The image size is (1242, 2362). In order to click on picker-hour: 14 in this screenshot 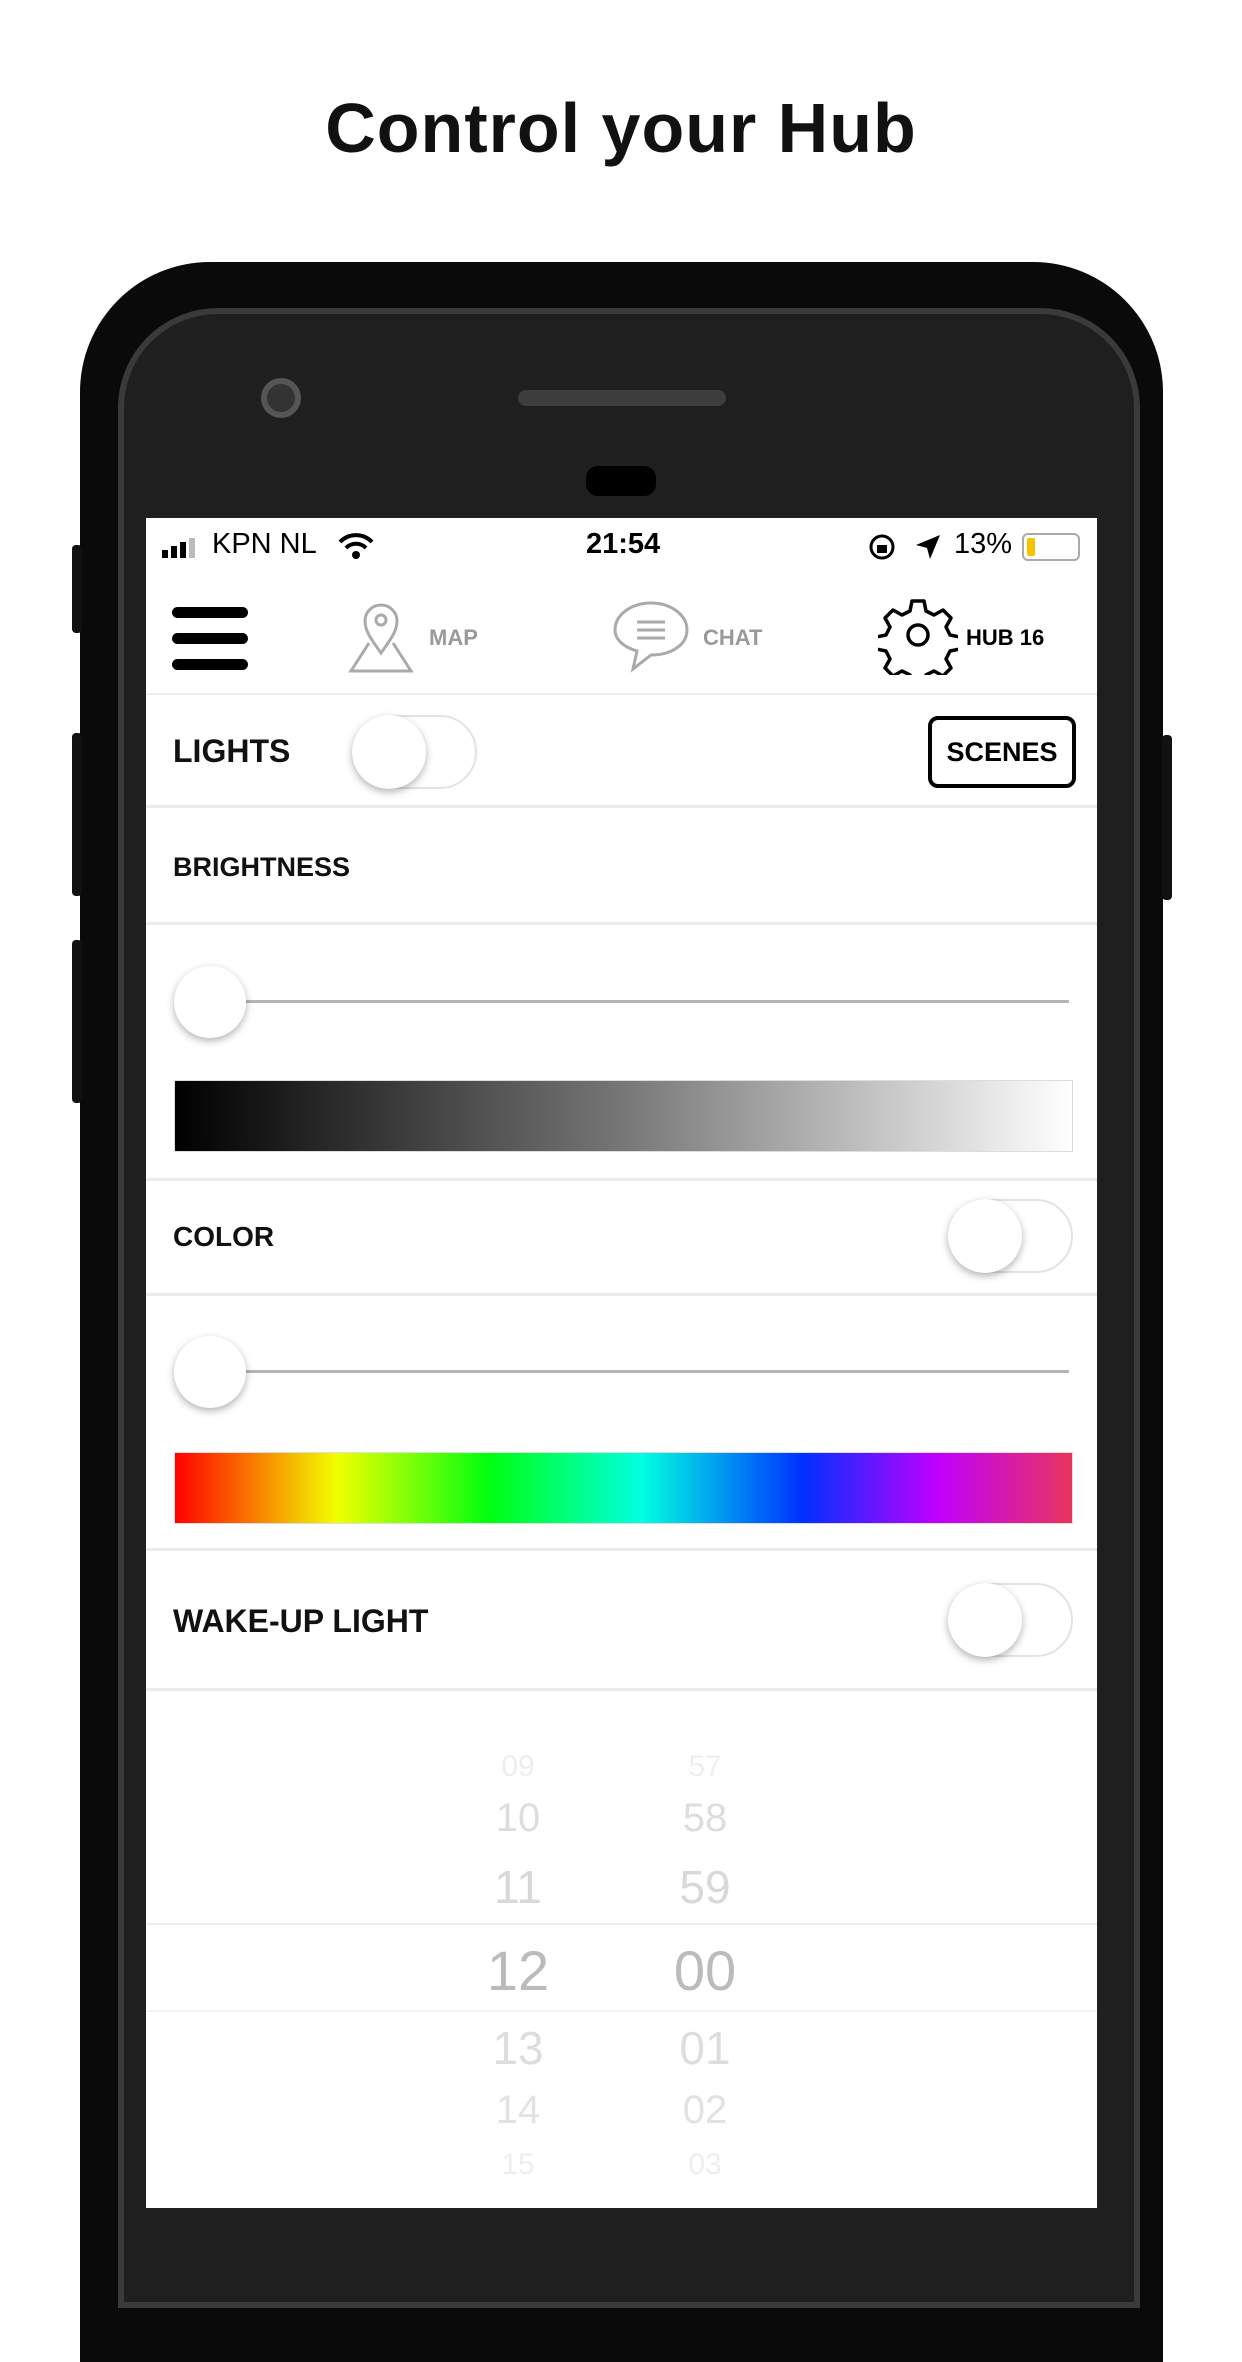, I will do `click(518, 2110)`.